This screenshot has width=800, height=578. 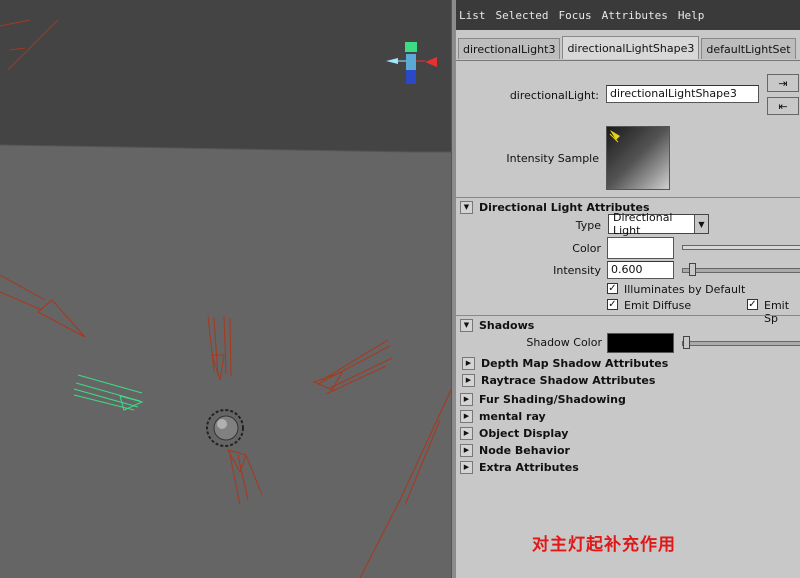 What do you see at coordinates (586, 248) in the screenshot?
I see `color-label: Color` at bounding box center [586, 248].